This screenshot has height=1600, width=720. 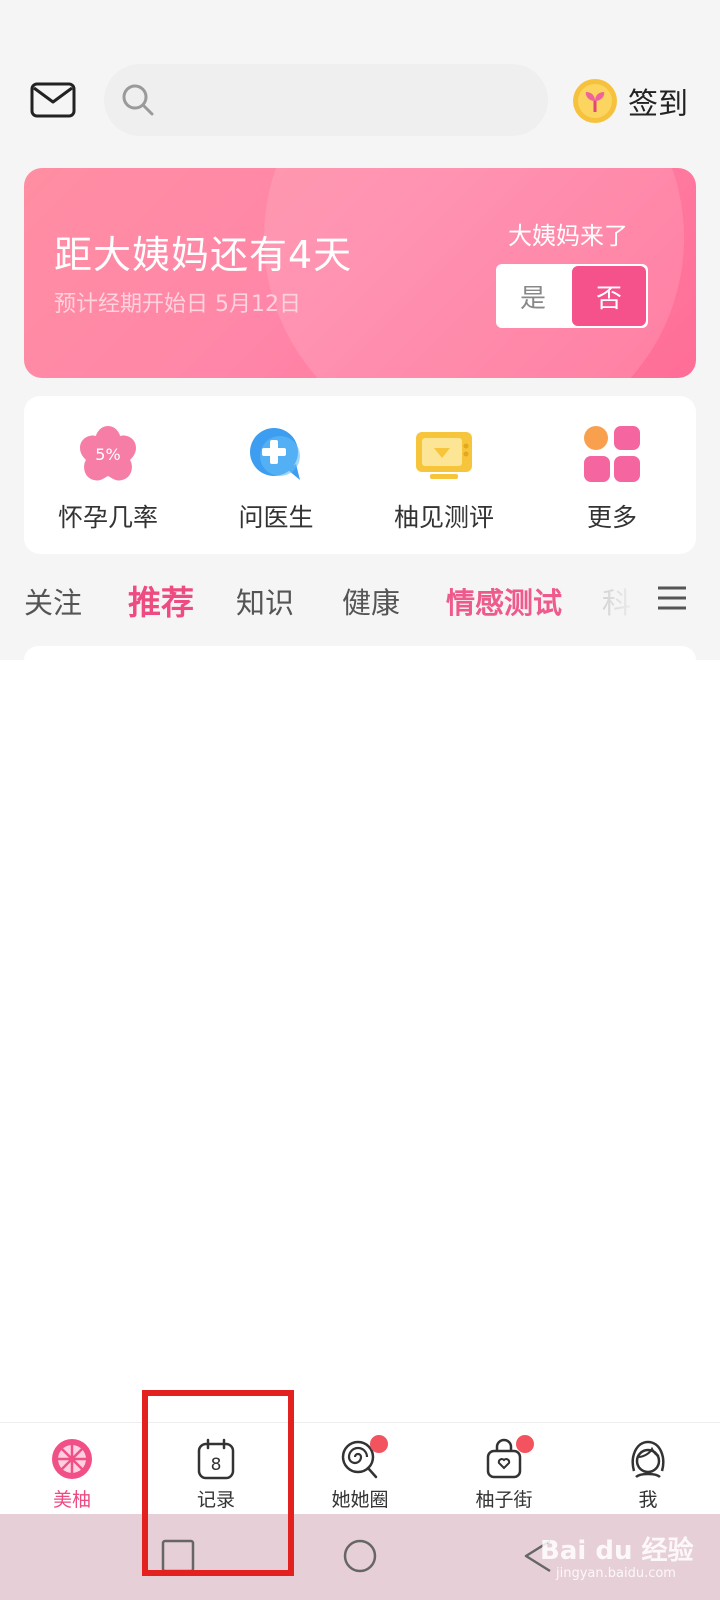 What do you see at coordinates (504, 601) in the screenshot?
I see `tab-emotion-test: 情感测试` at bounding box center [504, 601].